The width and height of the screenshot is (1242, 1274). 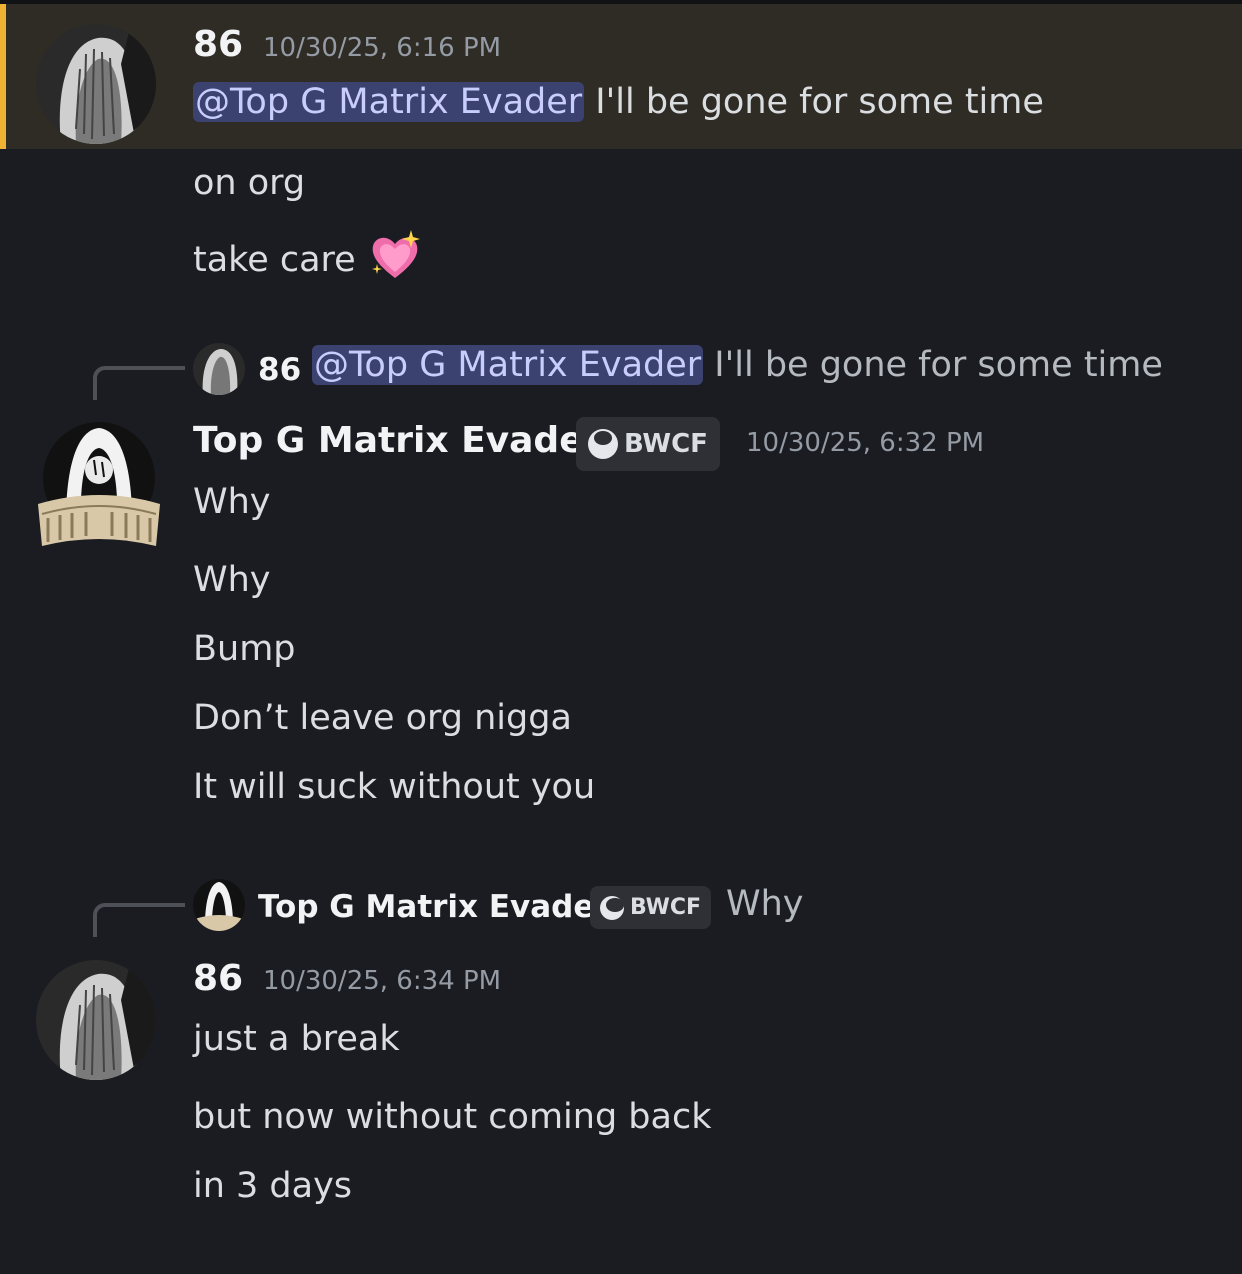 What do you see at coordinates (382, 981) in the screenshot?
I see `timestamp: 10/30/25, 6:34 PM` at bounding box center [382, 981].